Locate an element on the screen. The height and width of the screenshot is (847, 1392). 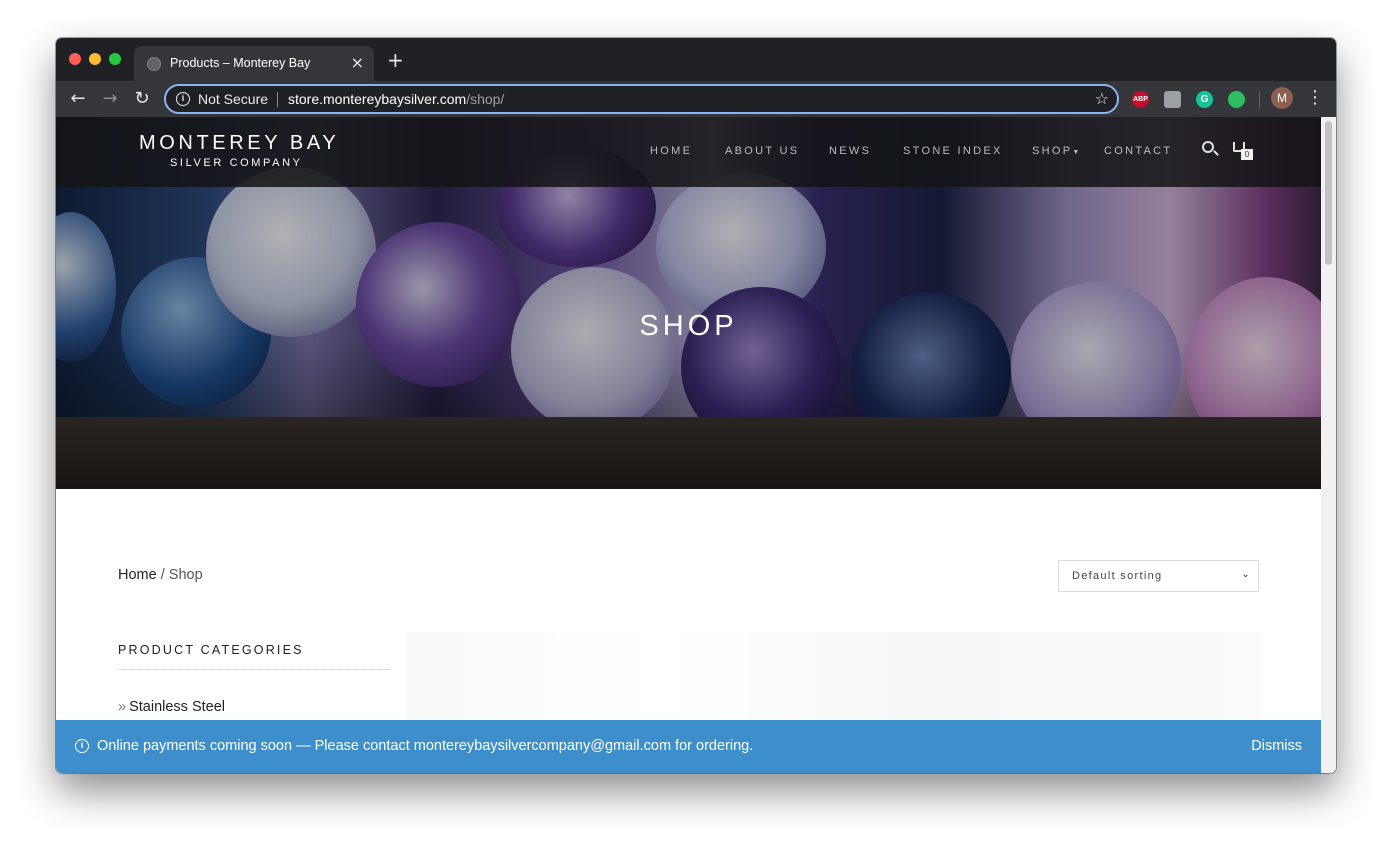
page-title: SHOP is located at coordinates (688, 326).